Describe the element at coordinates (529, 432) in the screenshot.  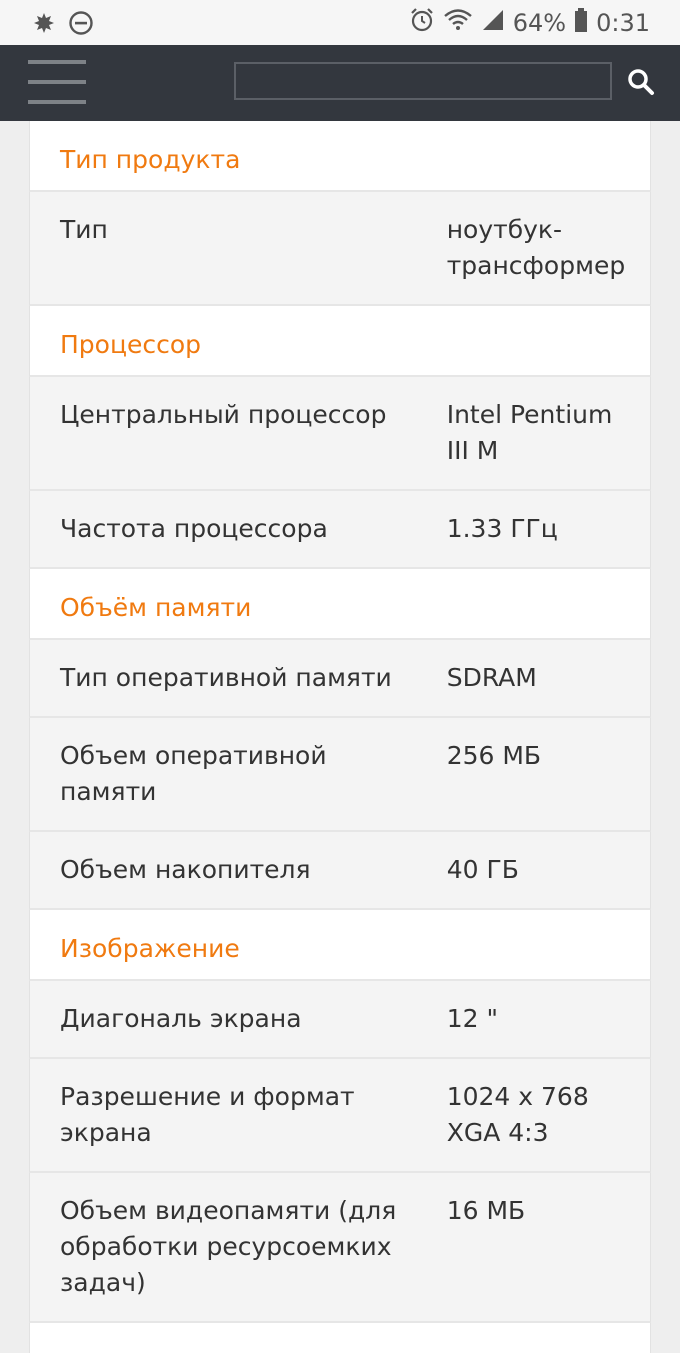
I see `spec-value: Intel Pentium III M` at that location.